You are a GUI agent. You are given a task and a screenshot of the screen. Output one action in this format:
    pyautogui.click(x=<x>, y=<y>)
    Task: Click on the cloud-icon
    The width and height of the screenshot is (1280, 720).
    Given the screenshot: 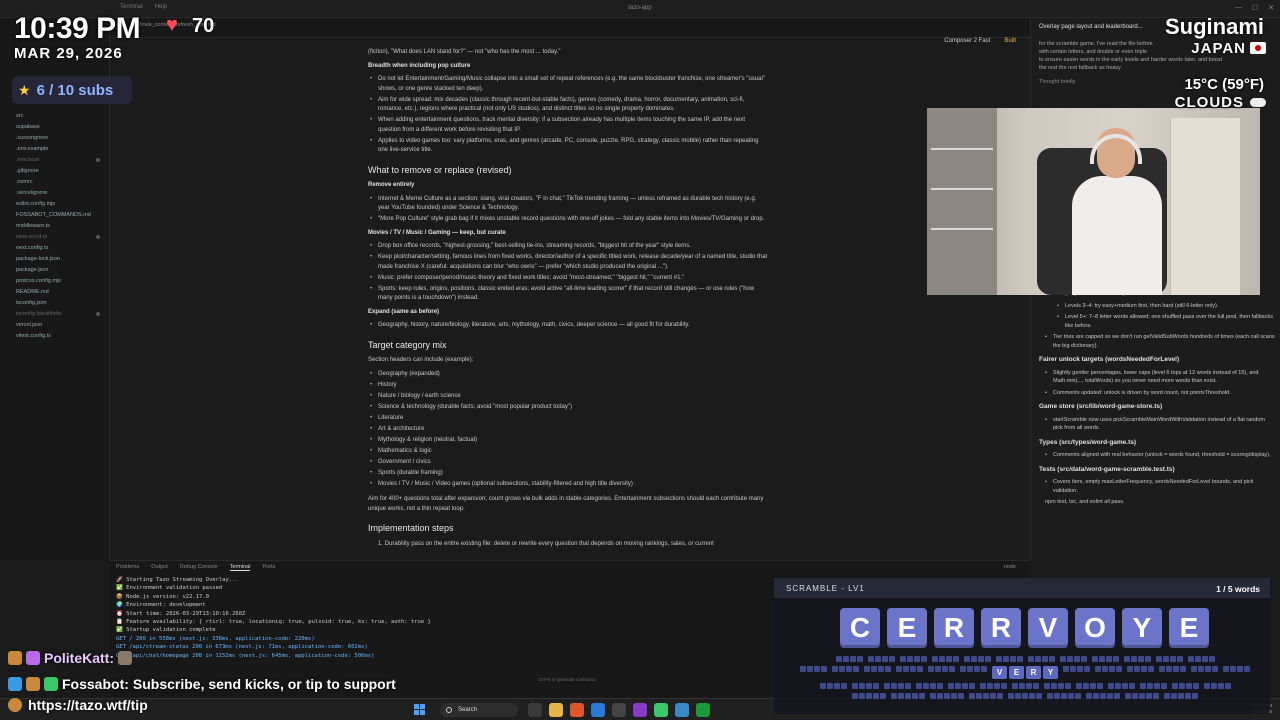 What is the action you would take?
    pyautogui.click(x=1258, y=102)
    